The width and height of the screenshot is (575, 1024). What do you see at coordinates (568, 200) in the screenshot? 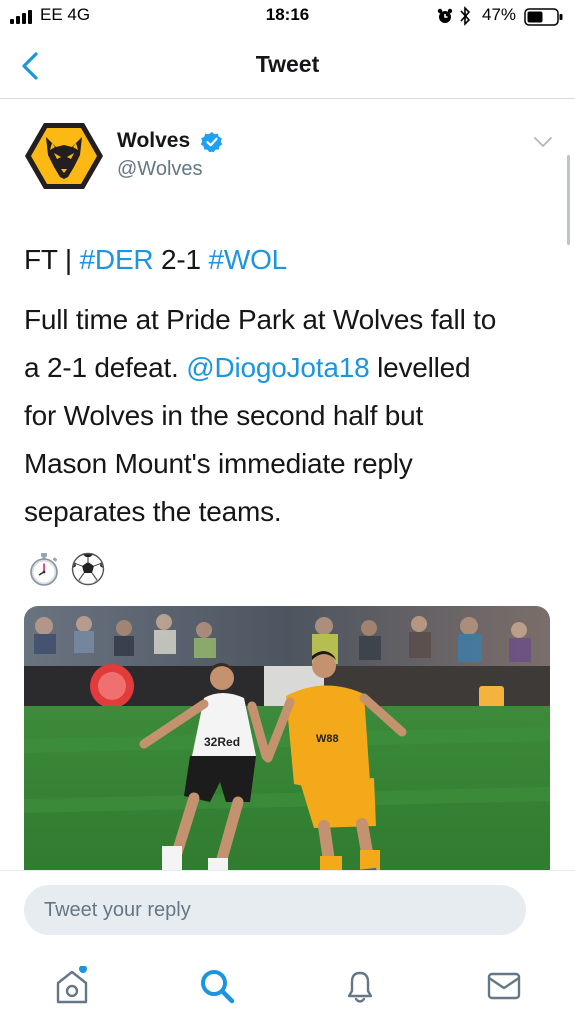
I see `scrollbar` at bounding box center [568, 200].